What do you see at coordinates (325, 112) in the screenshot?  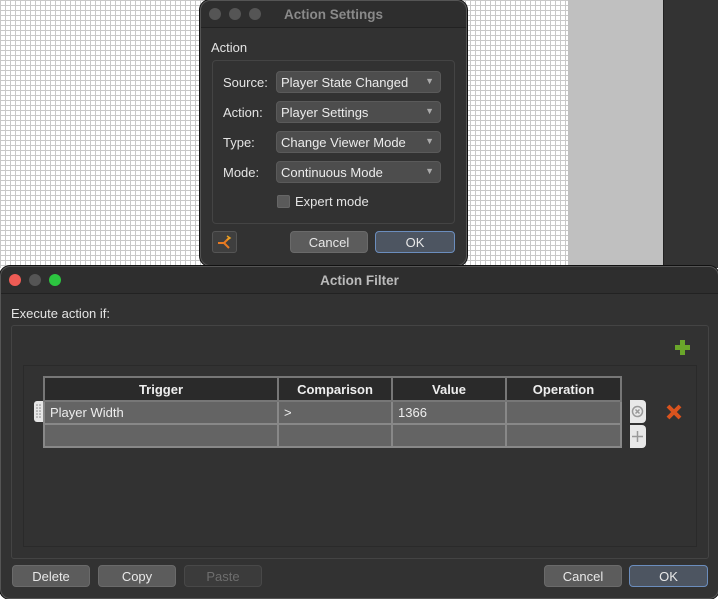 I see `action-value: Player Settings` at bounding box center [325, 112].